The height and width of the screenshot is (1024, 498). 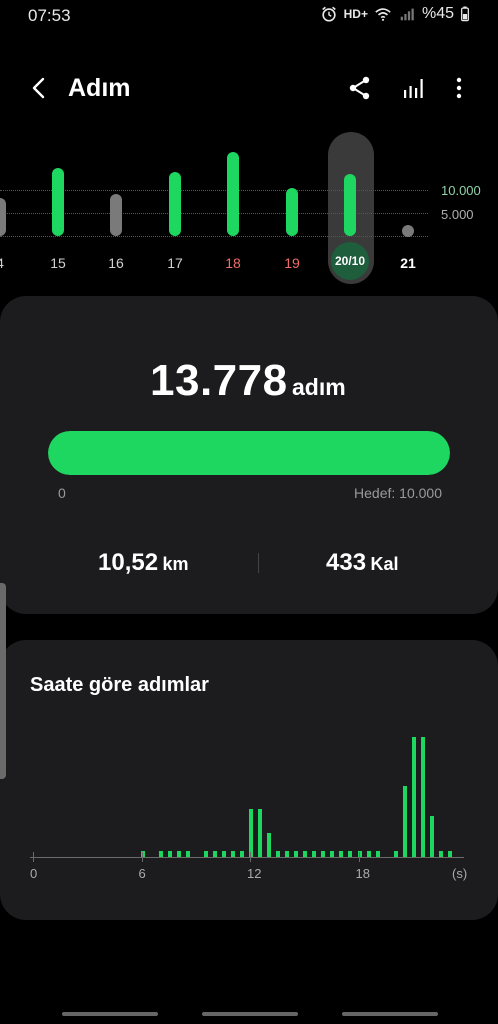 I want to click on distance-unit: km, so click(x=175, y=564).